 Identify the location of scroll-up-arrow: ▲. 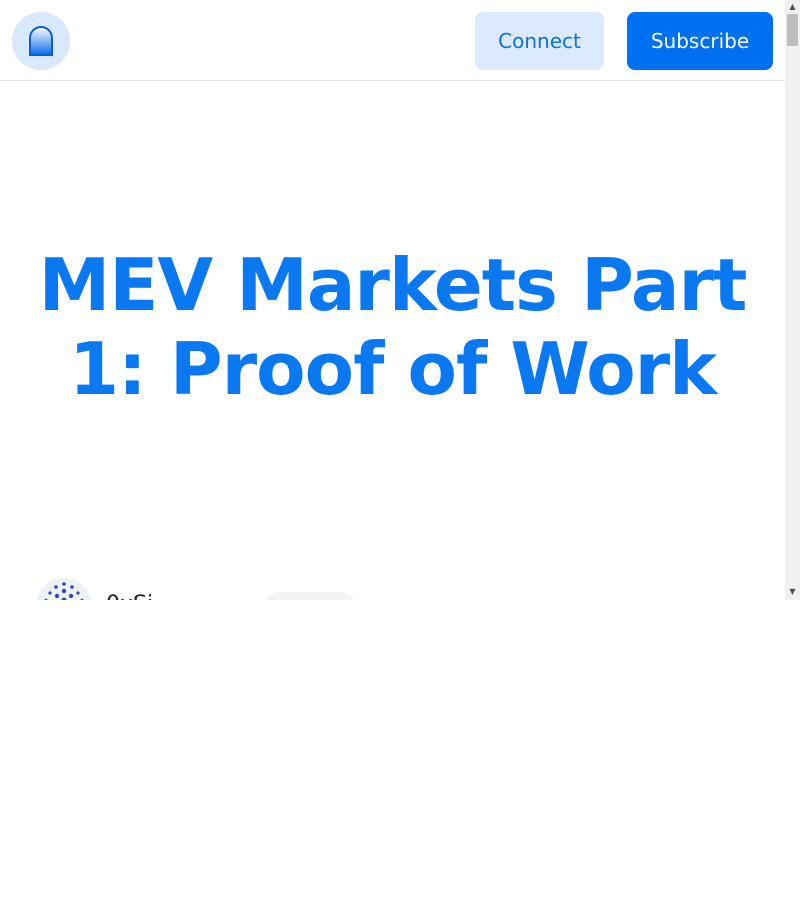
(792, 7).